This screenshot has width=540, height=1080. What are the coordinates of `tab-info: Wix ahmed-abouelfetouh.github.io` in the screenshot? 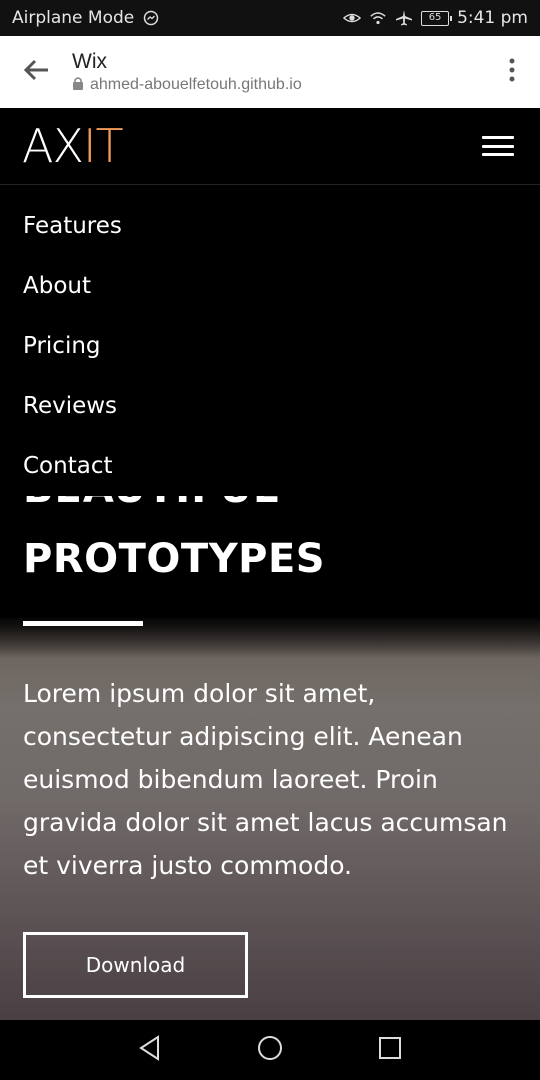 It's located at (278, 72).